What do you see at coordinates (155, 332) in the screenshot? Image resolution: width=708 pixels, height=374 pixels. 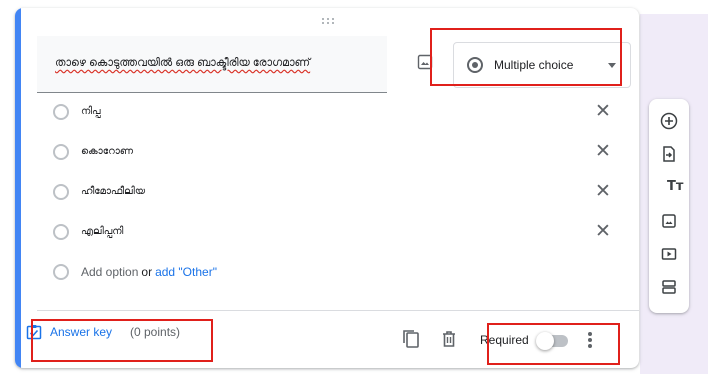 I see `points-label: (0 points)` at bounding box center [155, 332].